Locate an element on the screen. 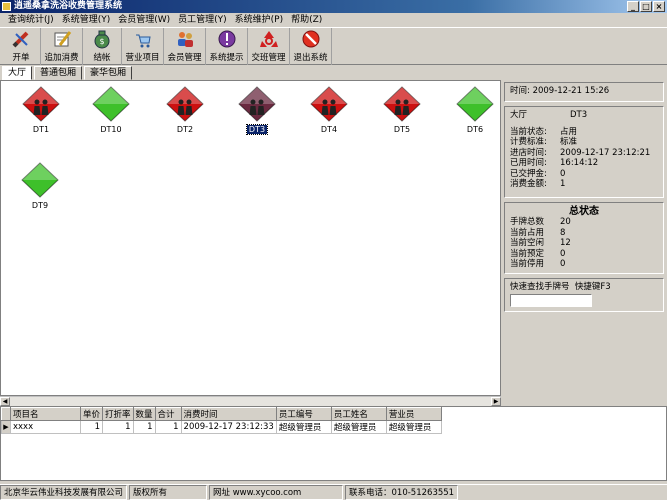 The width and height of the screenshot is (667, 500). business-items-label: 营业项目 is located at coordinates (142, 58).